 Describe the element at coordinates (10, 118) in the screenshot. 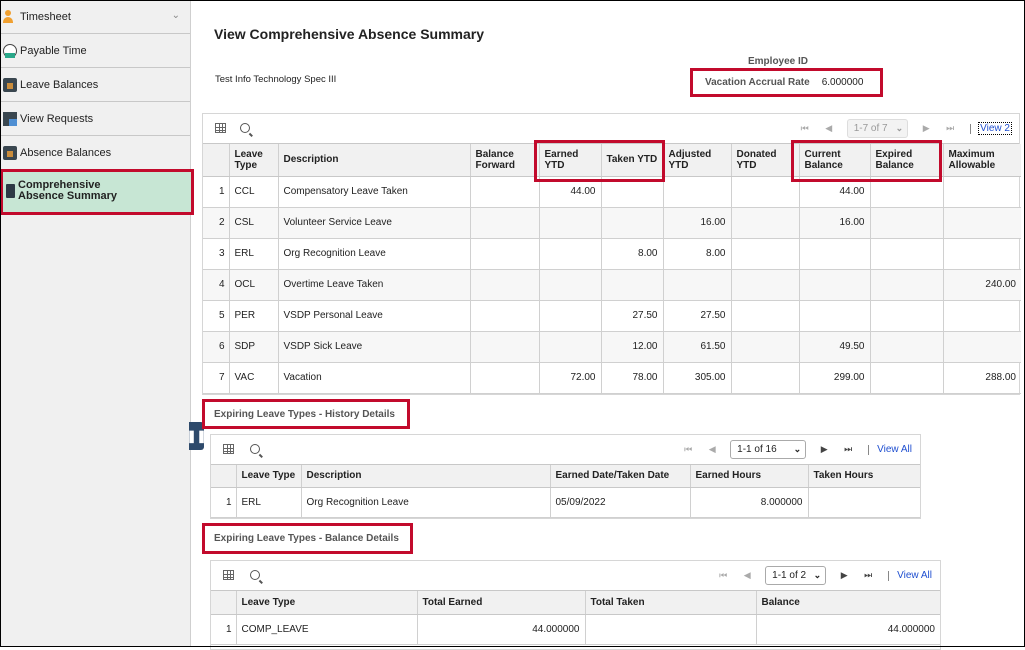

I see `calendar-icon` at that location.